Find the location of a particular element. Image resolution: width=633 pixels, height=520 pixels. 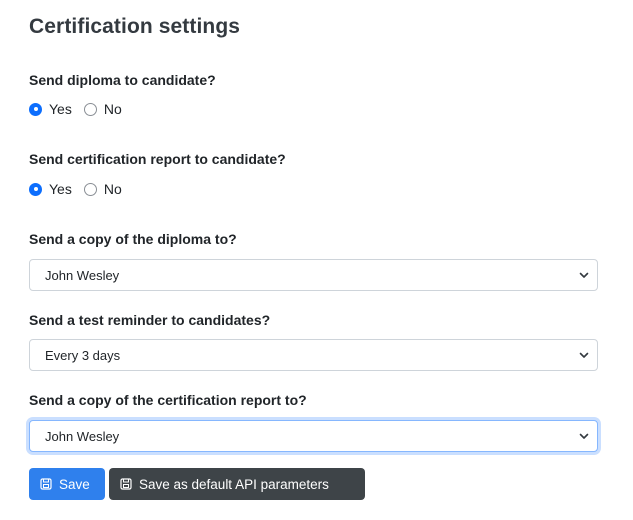

save-default-button: Save as default API parameters is located at coordinates (237, 484).